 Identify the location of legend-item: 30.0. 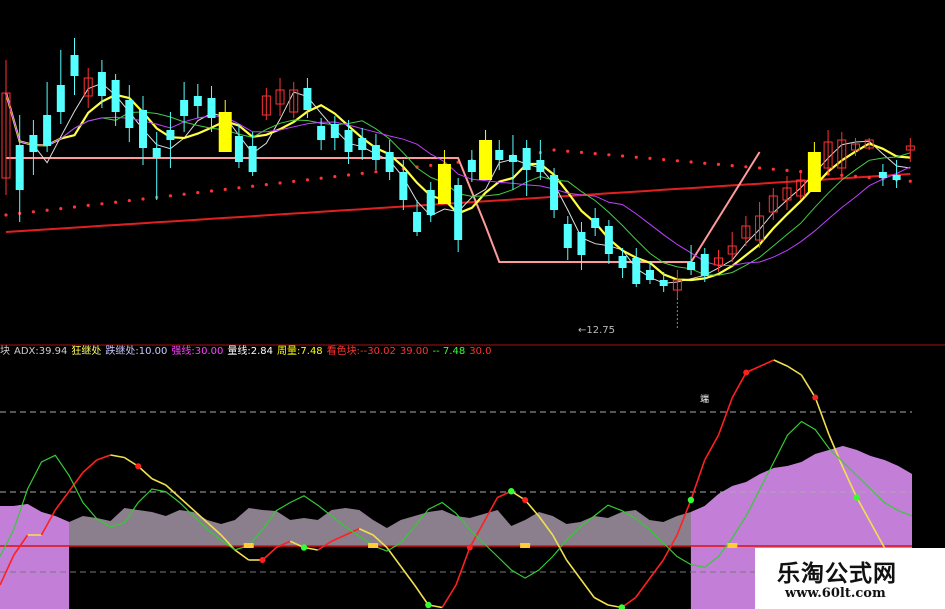
(480, 351).